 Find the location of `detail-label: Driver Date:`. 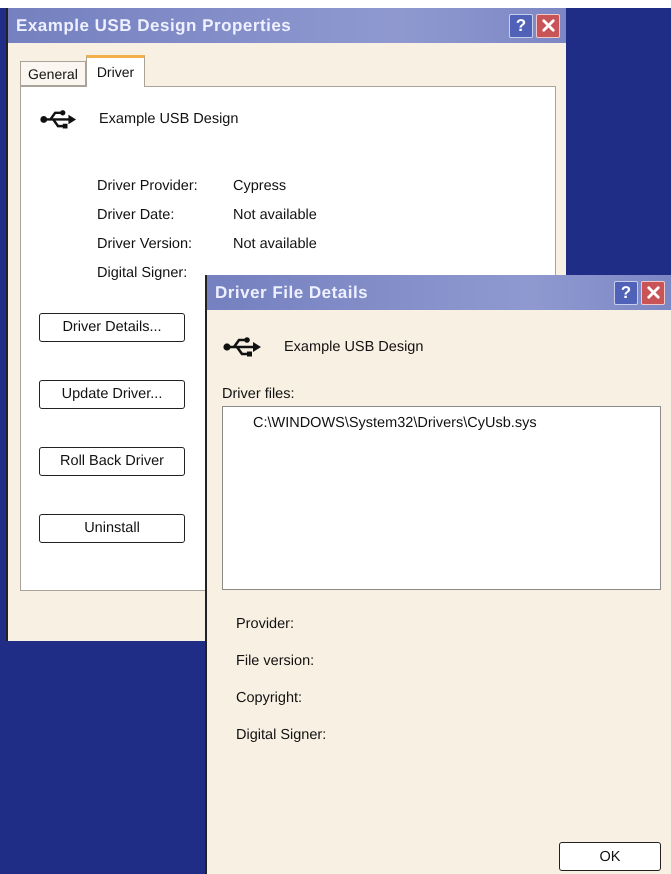

detail-label: Driver Date: is located at coordinates (136, 214).